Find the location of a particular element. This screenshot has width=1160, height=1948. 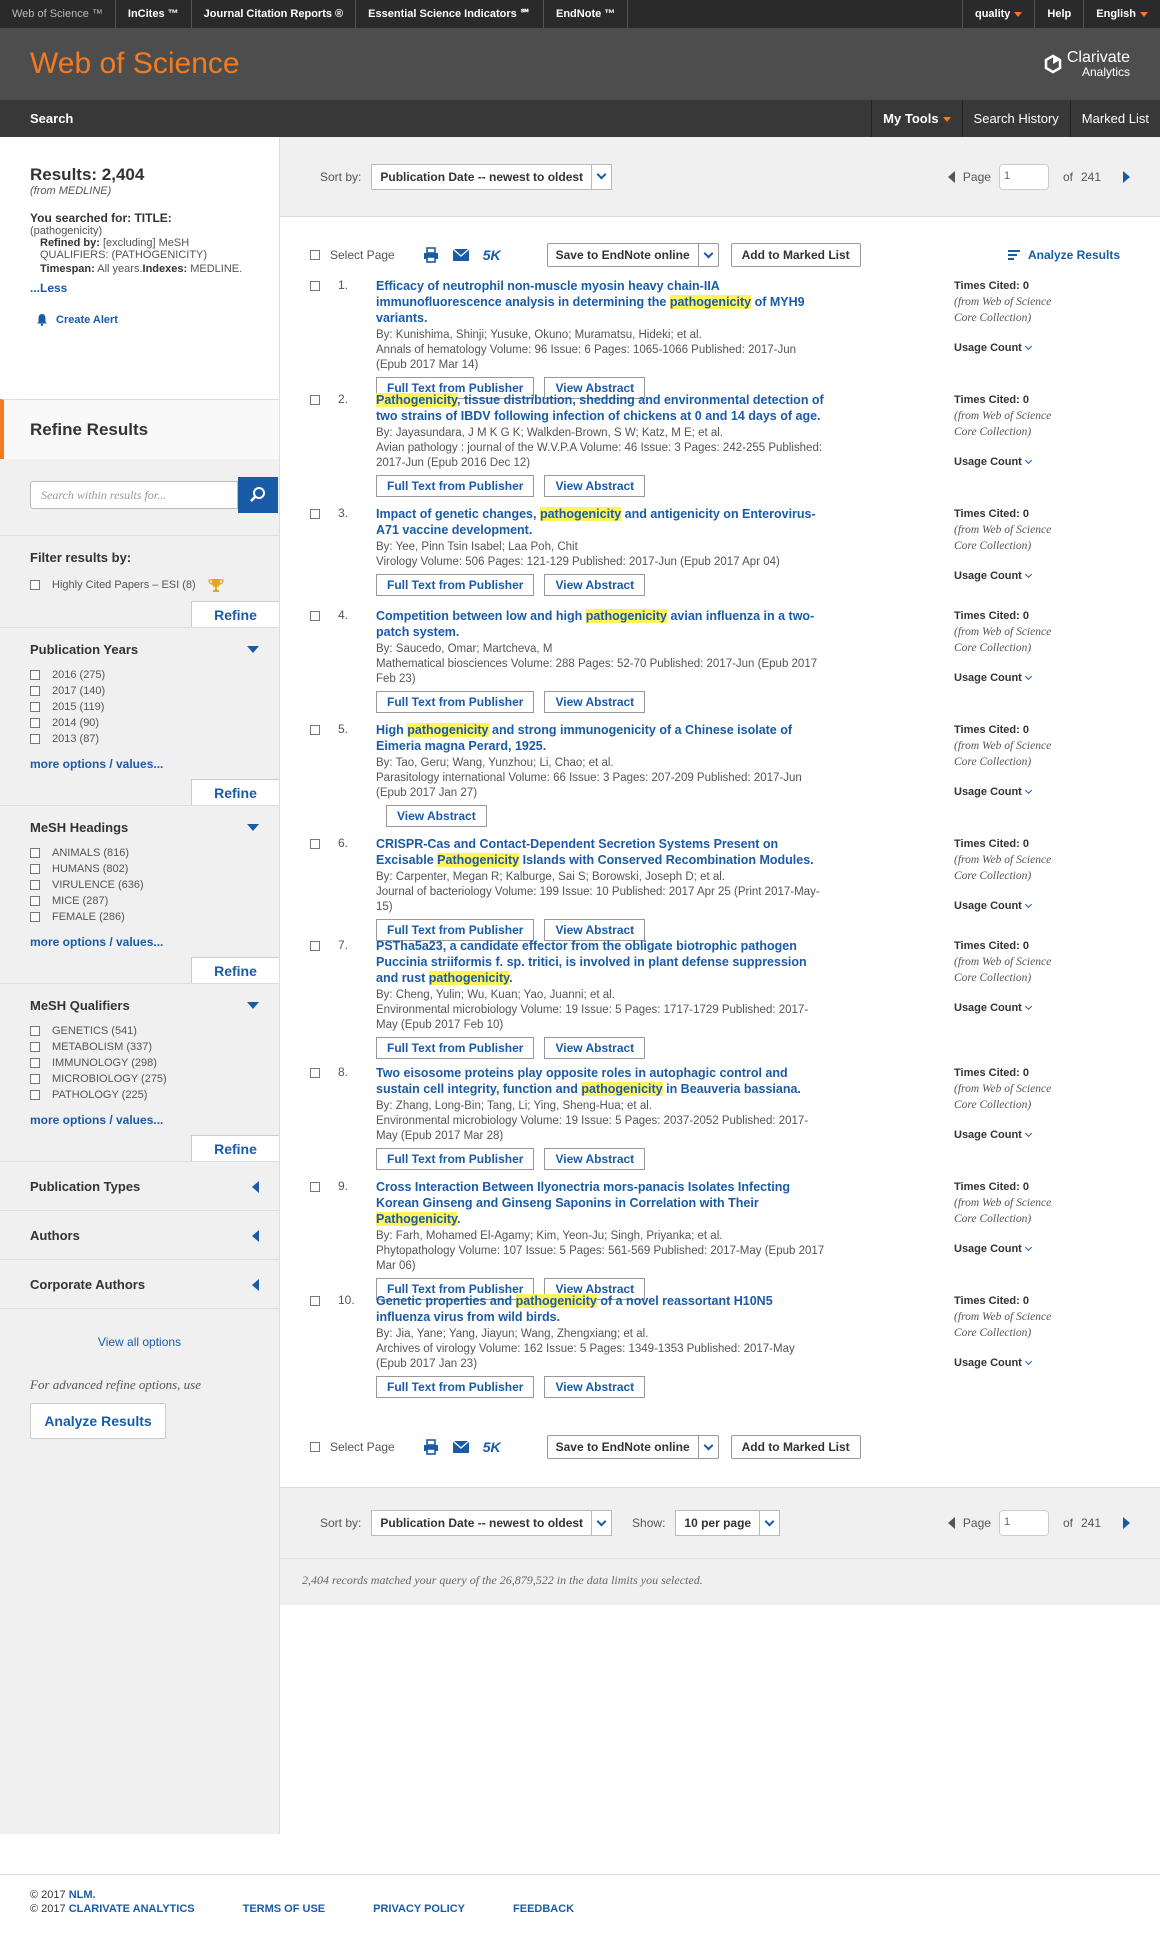

nav-marked-list: Marked List is located at coordinates (1114, 118).